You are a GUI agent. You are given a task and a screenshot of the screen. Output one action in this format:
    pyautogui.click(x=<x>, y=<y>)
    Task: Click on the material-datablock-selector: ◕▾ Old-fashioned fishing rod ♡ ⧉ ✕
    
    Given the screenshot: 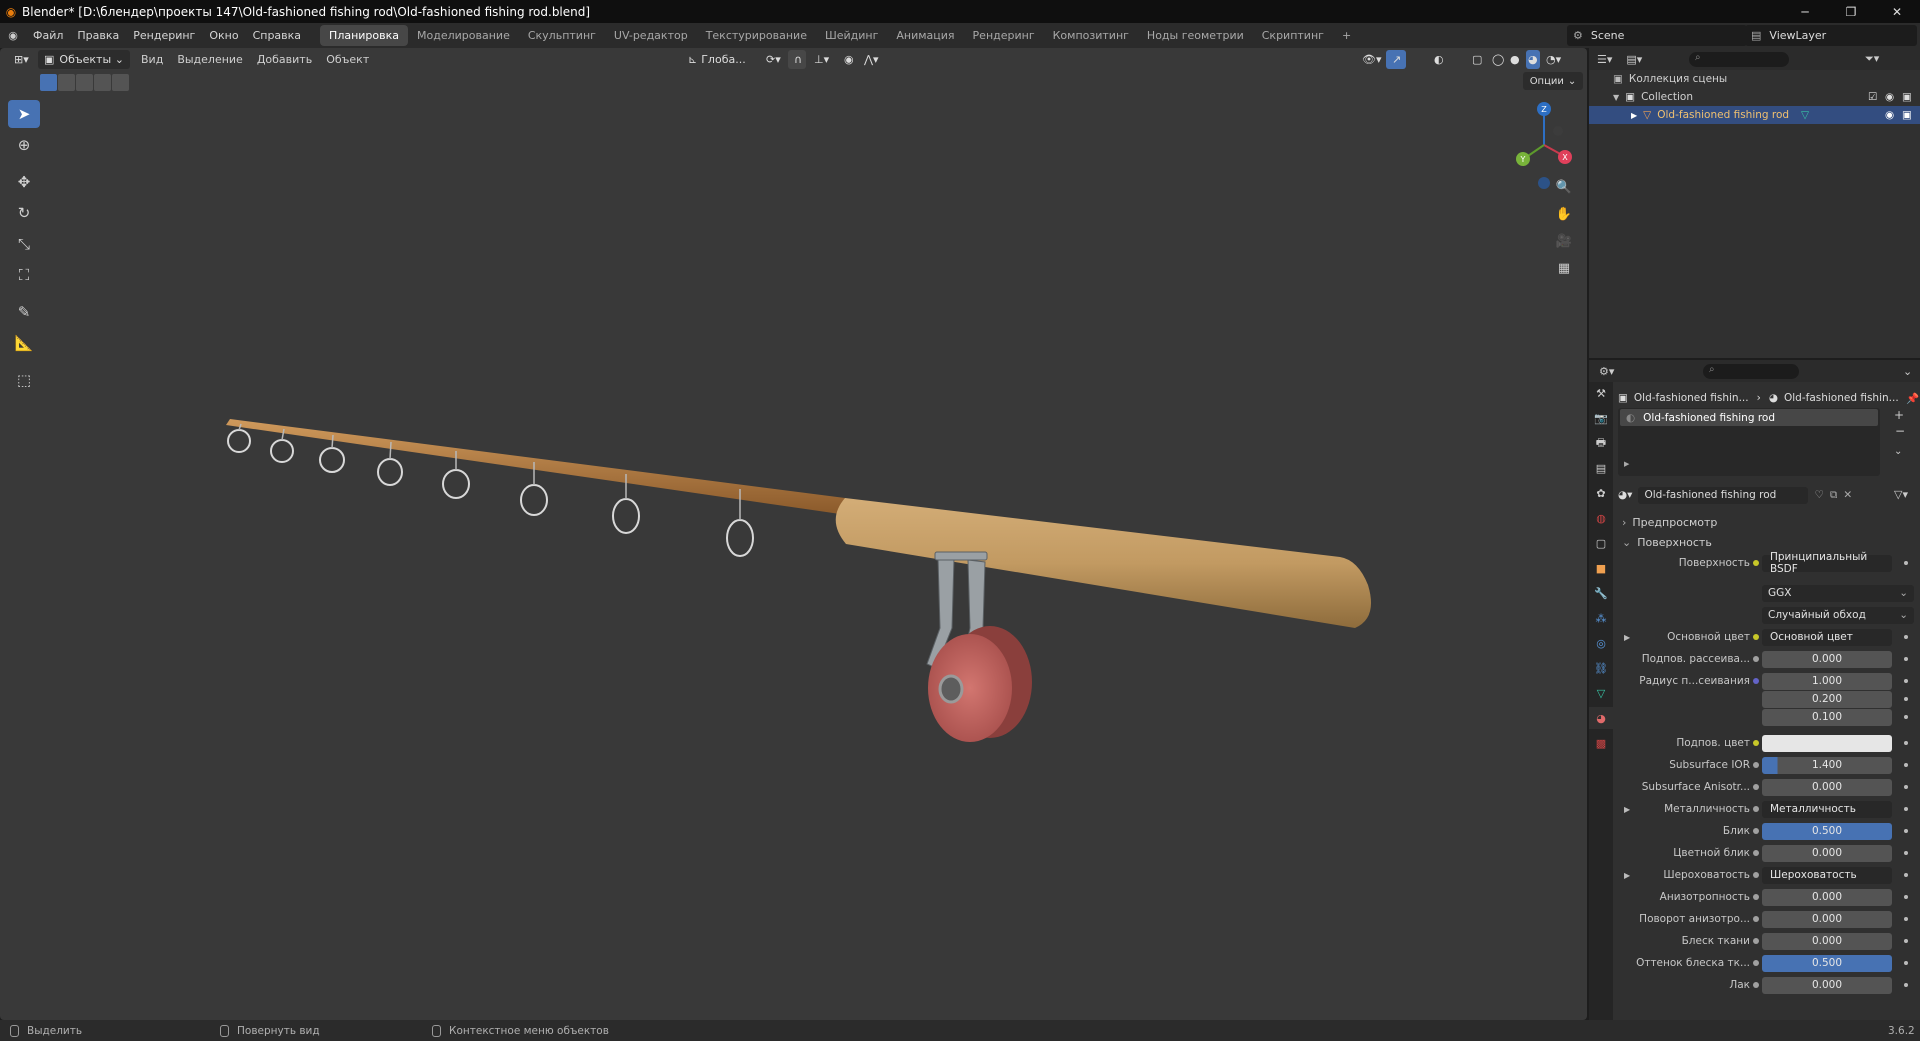 What is the action you would take?
    pyautogui.click(x=1747, y=495)
    